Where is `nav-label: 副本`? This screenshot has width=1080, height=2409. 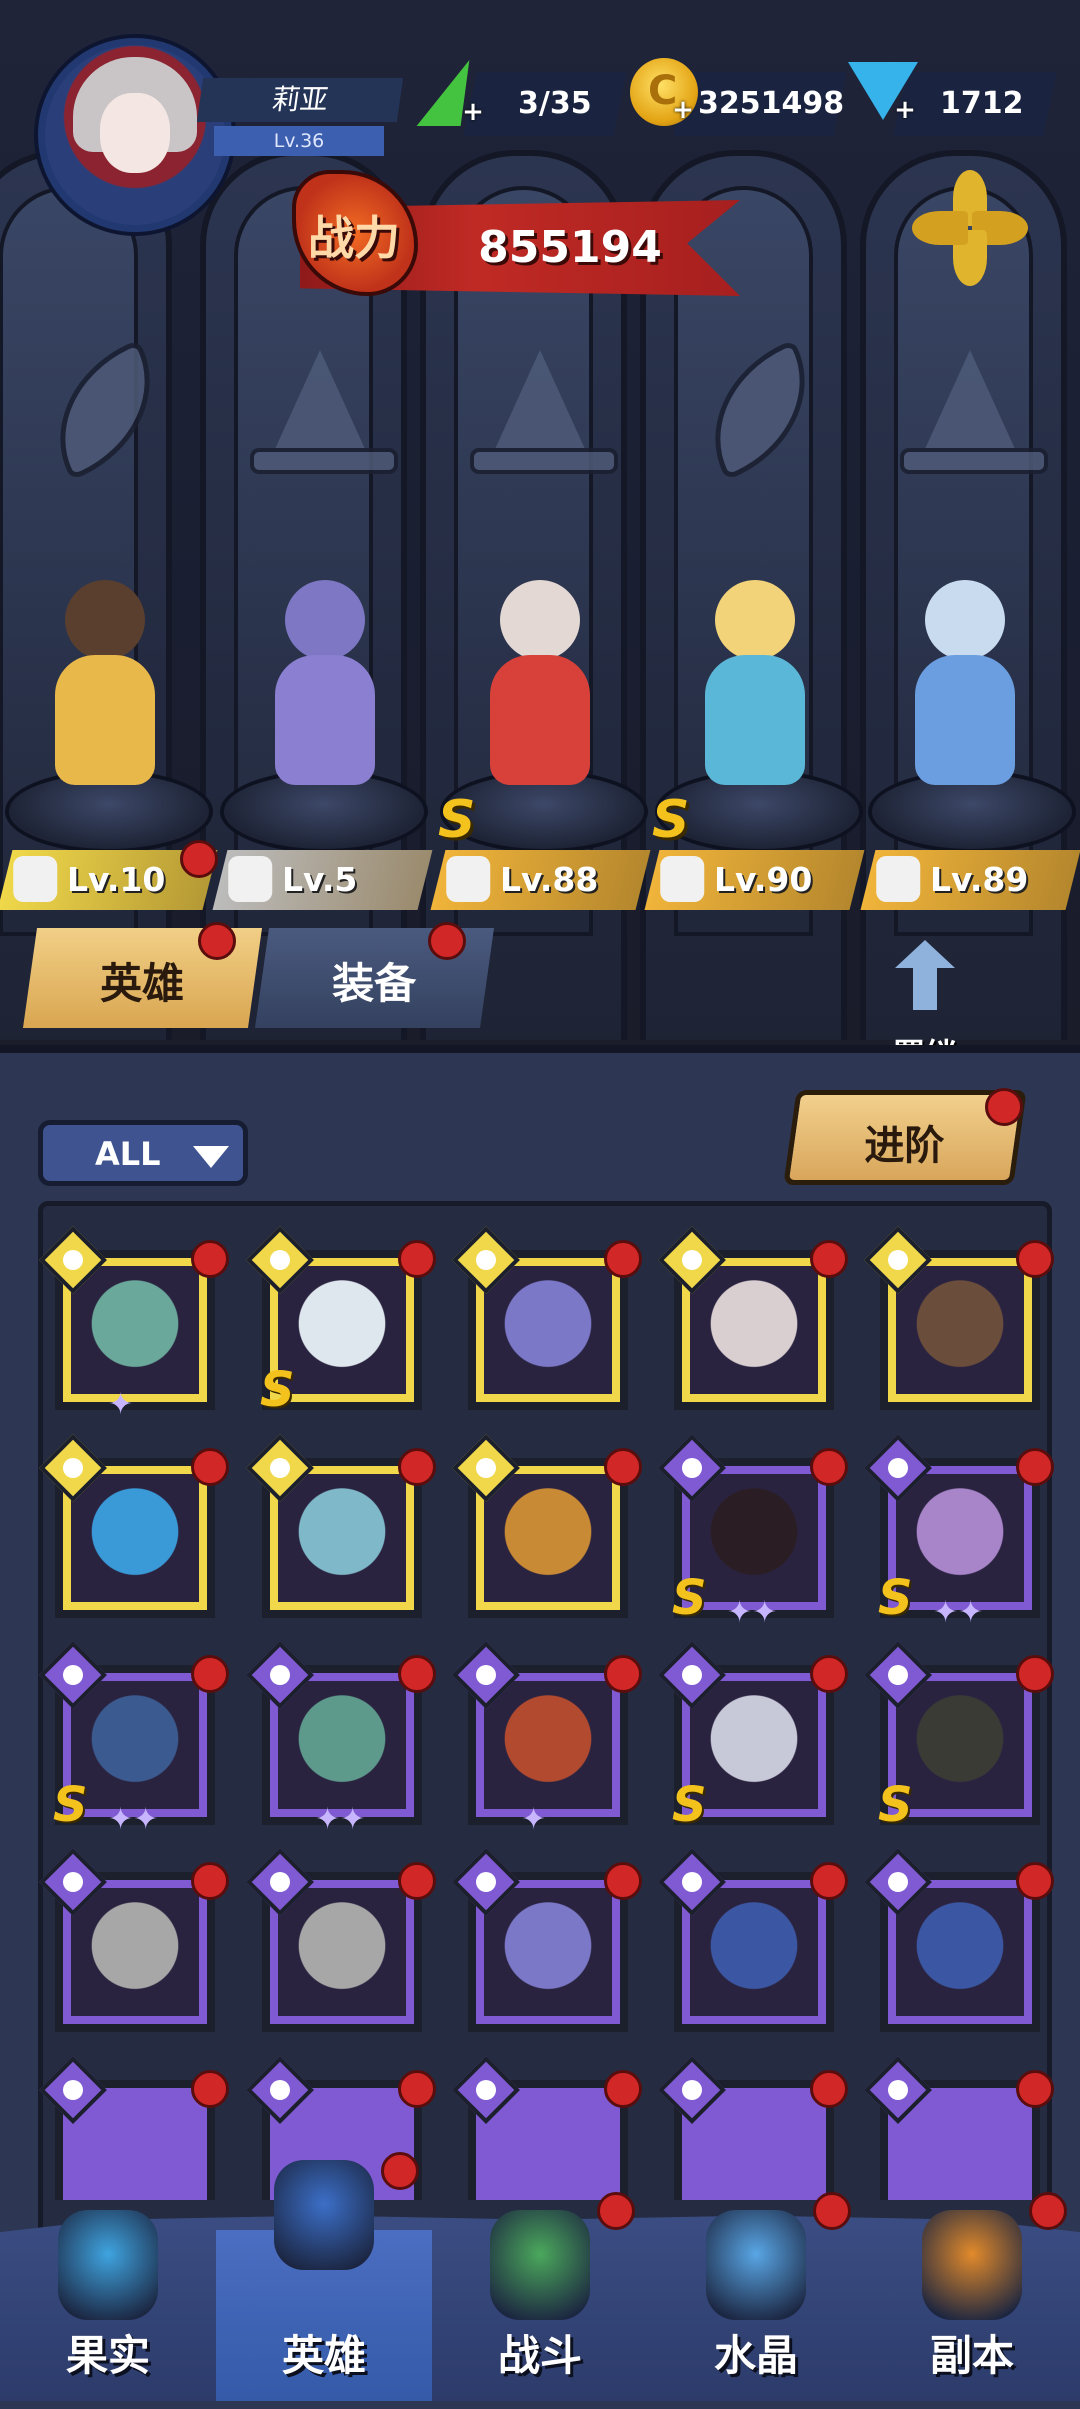 nav-label: 副本 is located at coordinates (971, 2355).